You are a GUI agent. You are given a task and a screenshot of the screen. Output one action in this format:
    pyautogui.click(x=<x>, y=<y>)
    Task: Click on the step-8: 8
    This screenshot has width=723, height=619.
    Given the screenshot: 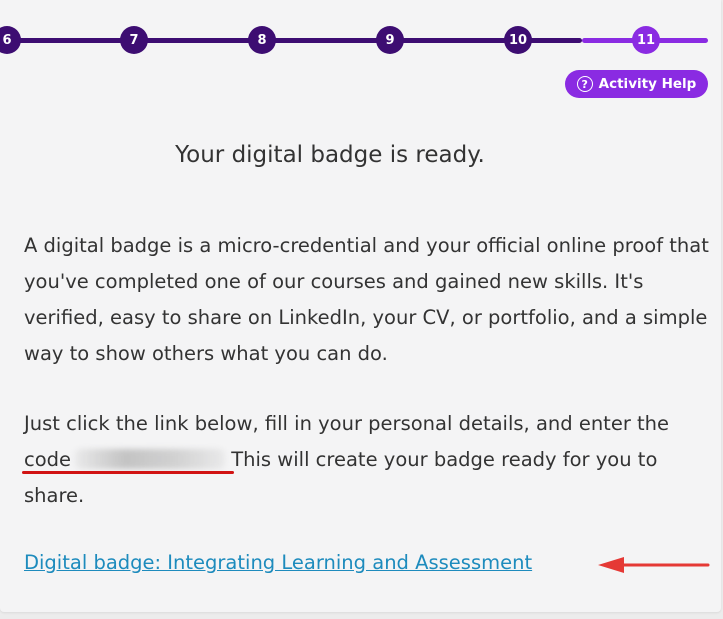 What is the action you would take?
    pyautogui.click(x=262, y=40)
    